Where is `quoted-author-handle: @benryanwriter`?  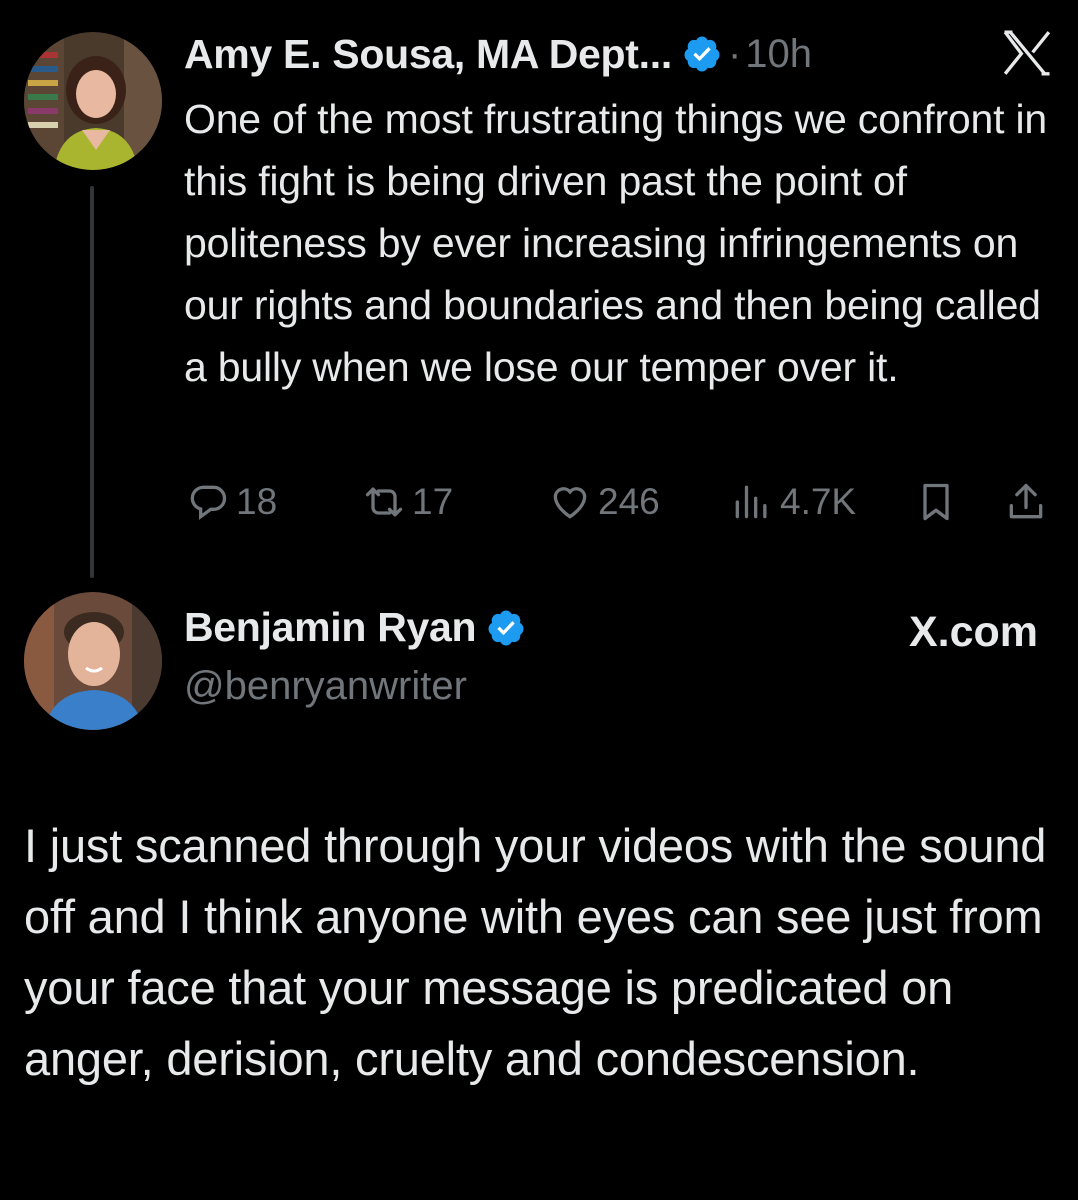 quoted-author-handle: @benryanwriter is located at coordinates (325, 686).